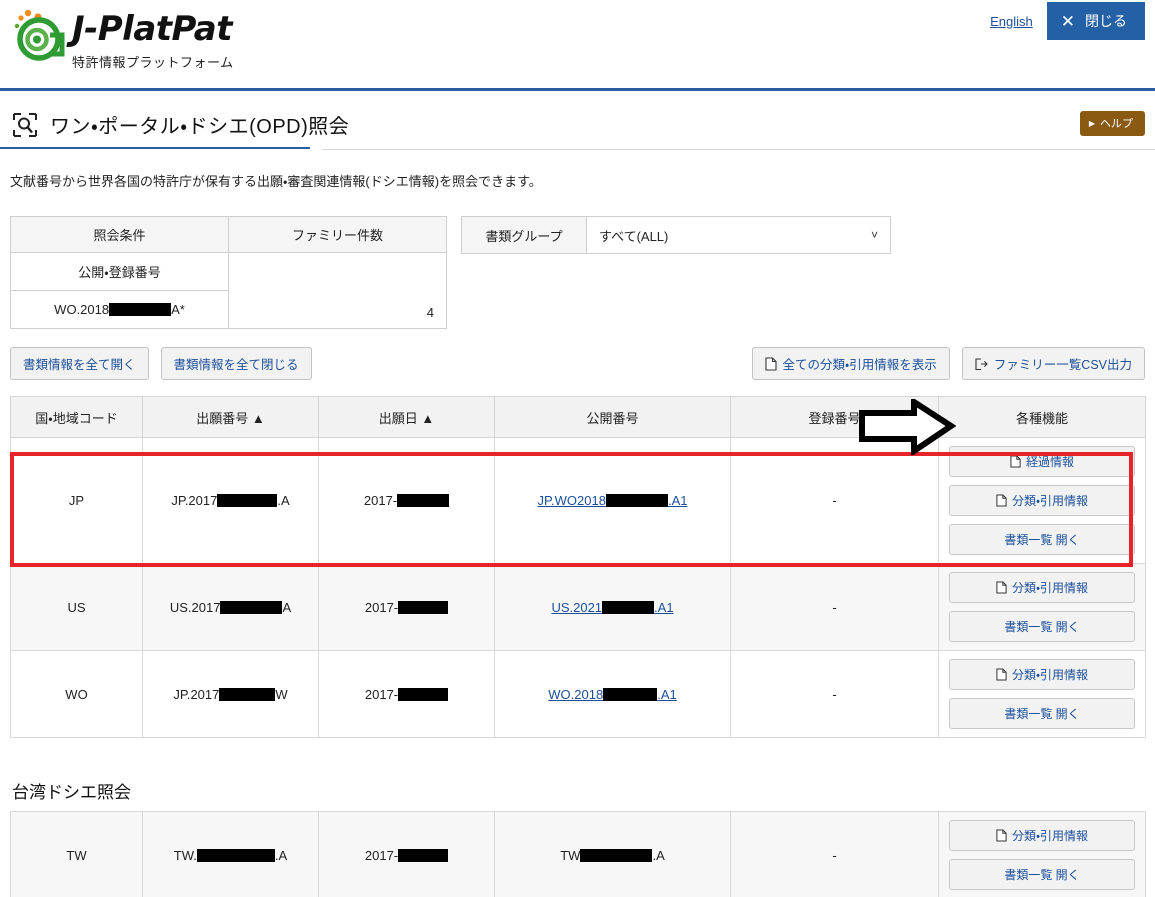 The height and width of the screenshot is (897, 1155). What do you see at coordinates (200, 127) in the screenshot?
I see `page-title: ワン・ポータル・ドシエ(OPD)照会` at bounding box center [200, 127].